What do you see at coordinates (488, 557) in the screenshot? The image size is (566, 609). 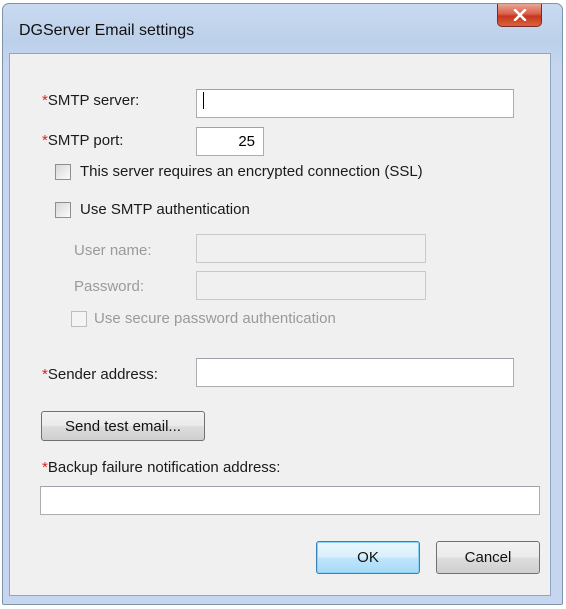 I see `cancel-button: Cancel` at bounding box center [488, 557].